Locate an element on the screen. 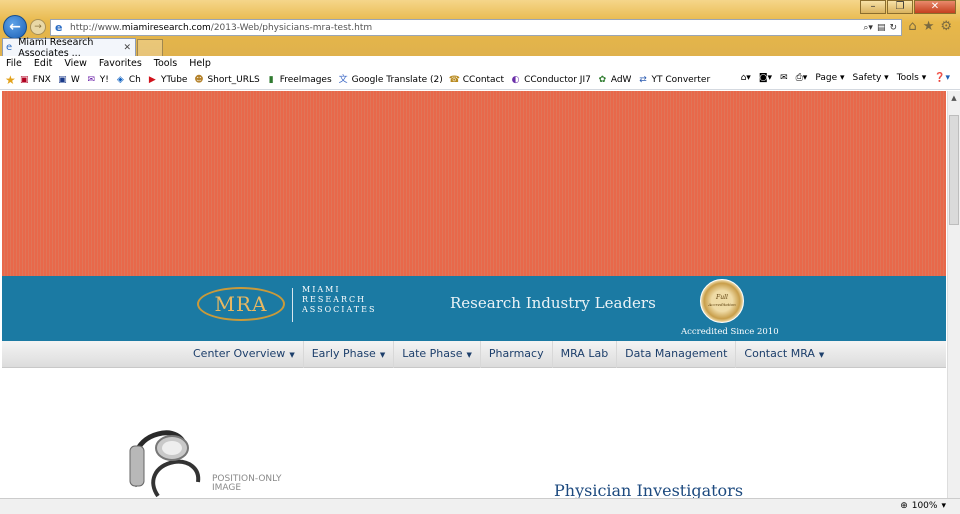 This screenshot has width=960, height=514. zoom-level: 100% is located at coordinates (924, 506).